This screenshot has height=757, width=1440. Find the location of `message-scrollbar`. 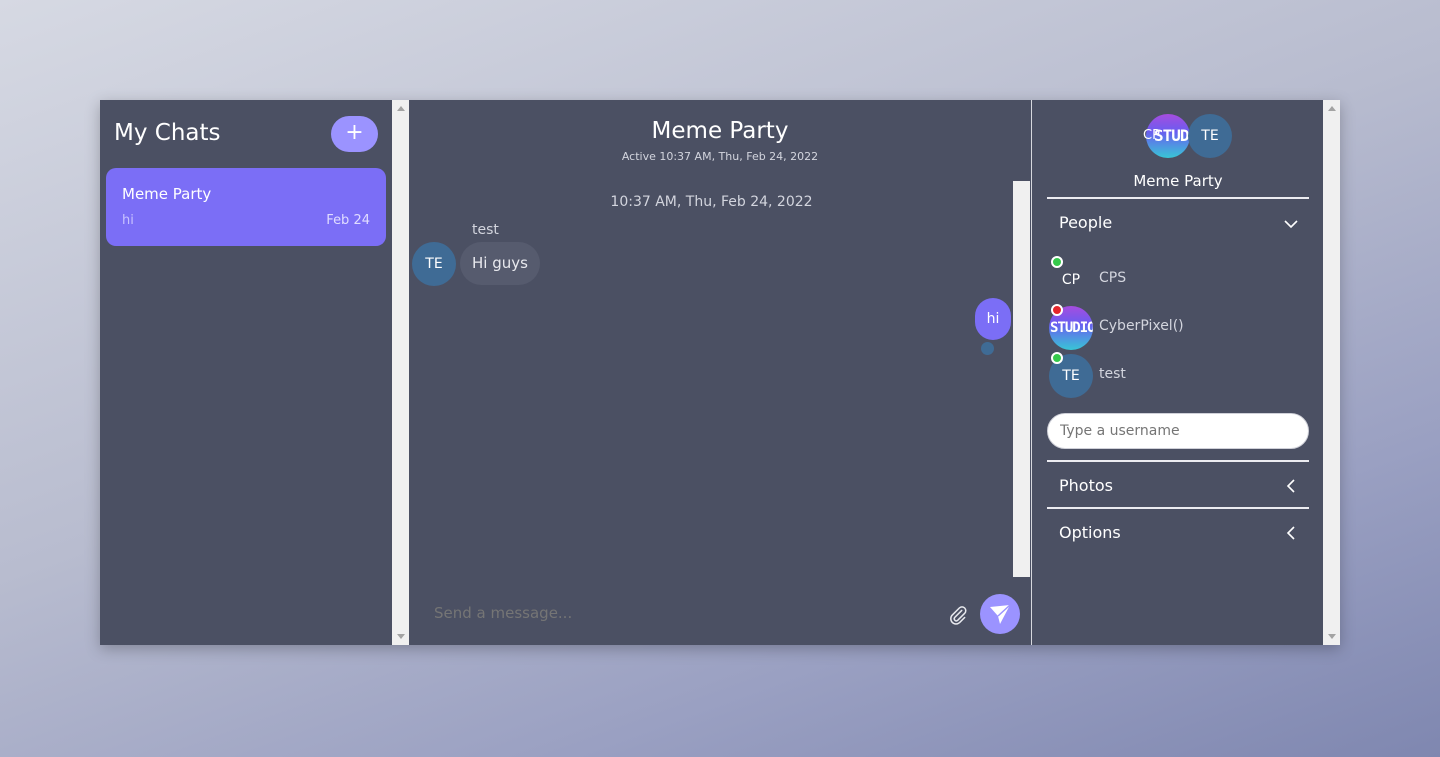

message-scrollbar is located at coordinates (1021, 379).